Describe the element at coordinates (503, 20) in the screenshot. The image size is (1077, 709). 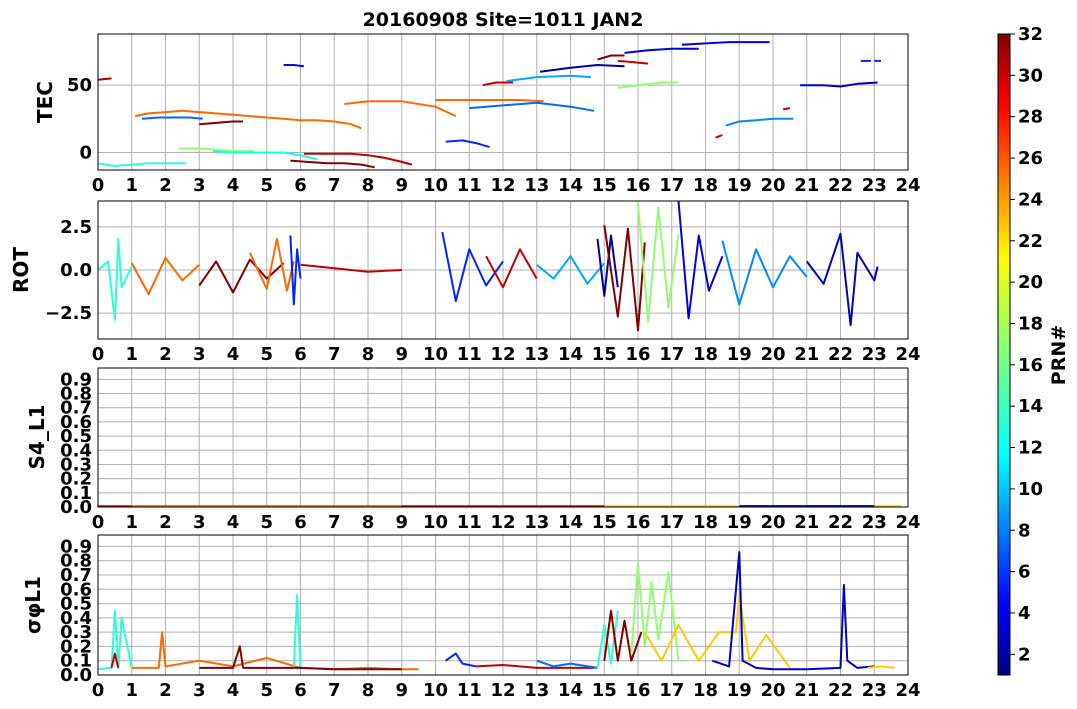
I see `chart-title: 20160908 Site=1011 JAN2` at that location.